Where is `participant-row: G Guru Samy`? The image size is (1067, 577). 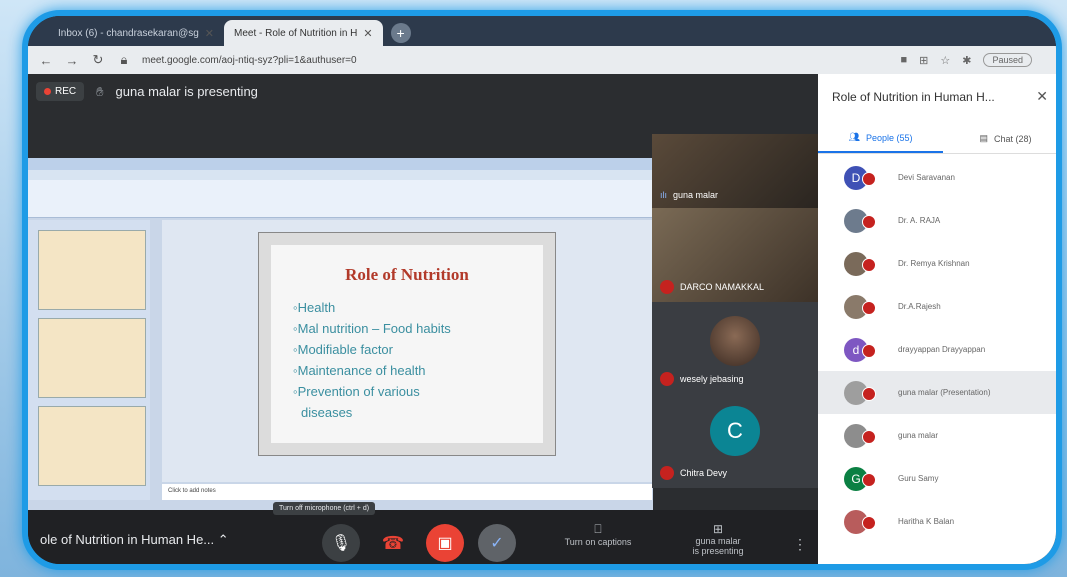 participant-row: G Guru Samy is located at coordinates (937, 478).